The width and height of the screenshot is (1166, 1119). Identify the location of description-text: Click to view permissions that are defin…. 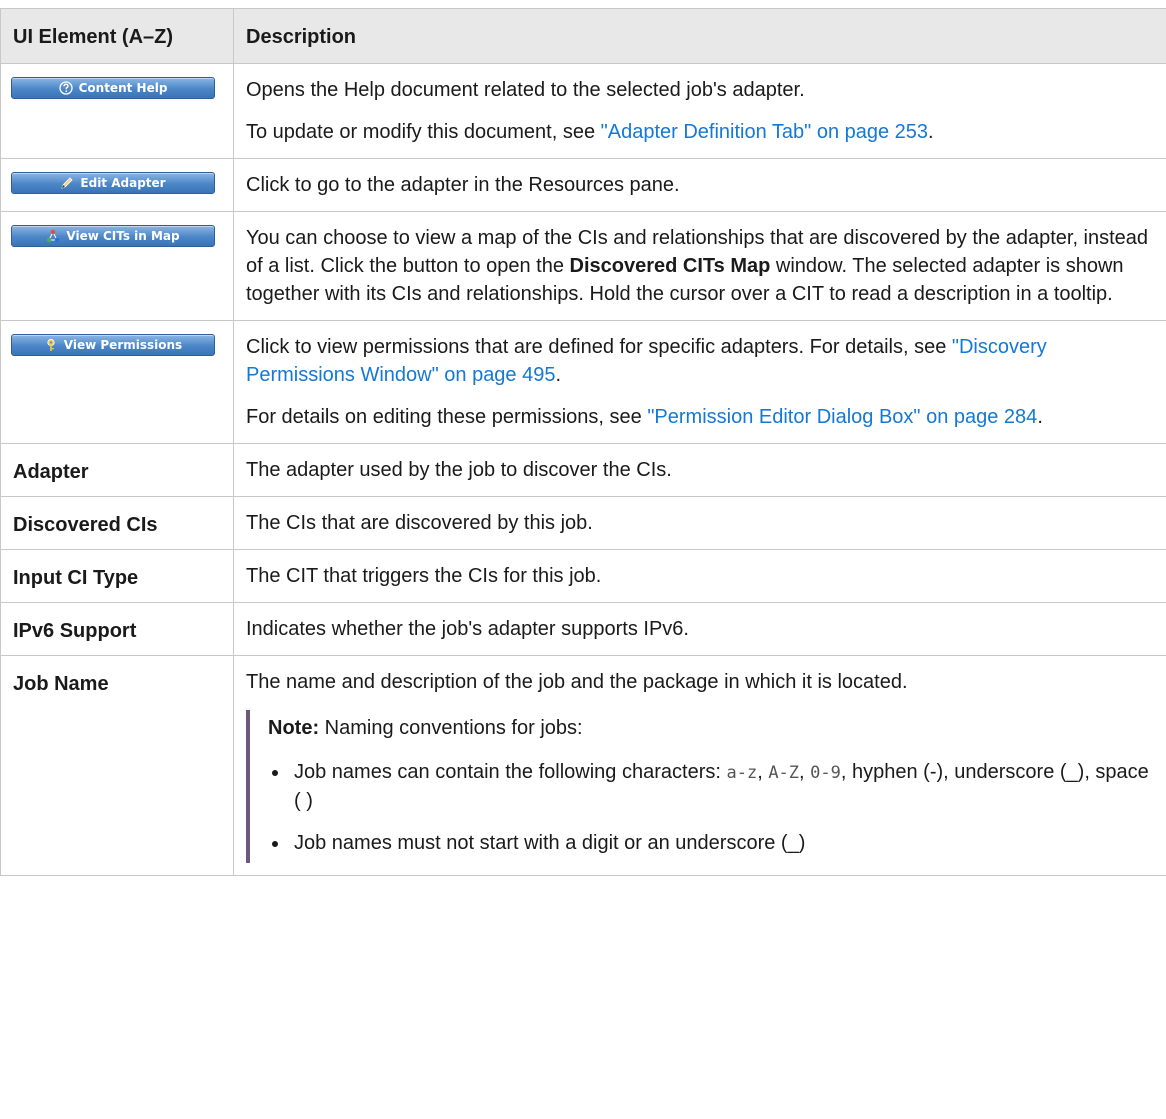
(646, 361).